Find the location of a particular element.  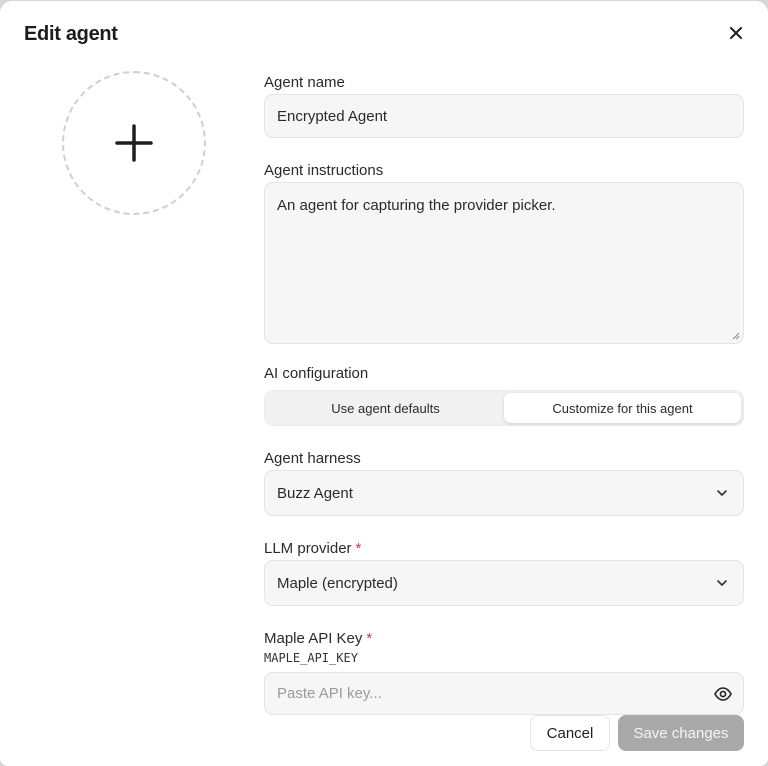

ai-configuration-label: AI configuration is located at coordinates (316, 373).